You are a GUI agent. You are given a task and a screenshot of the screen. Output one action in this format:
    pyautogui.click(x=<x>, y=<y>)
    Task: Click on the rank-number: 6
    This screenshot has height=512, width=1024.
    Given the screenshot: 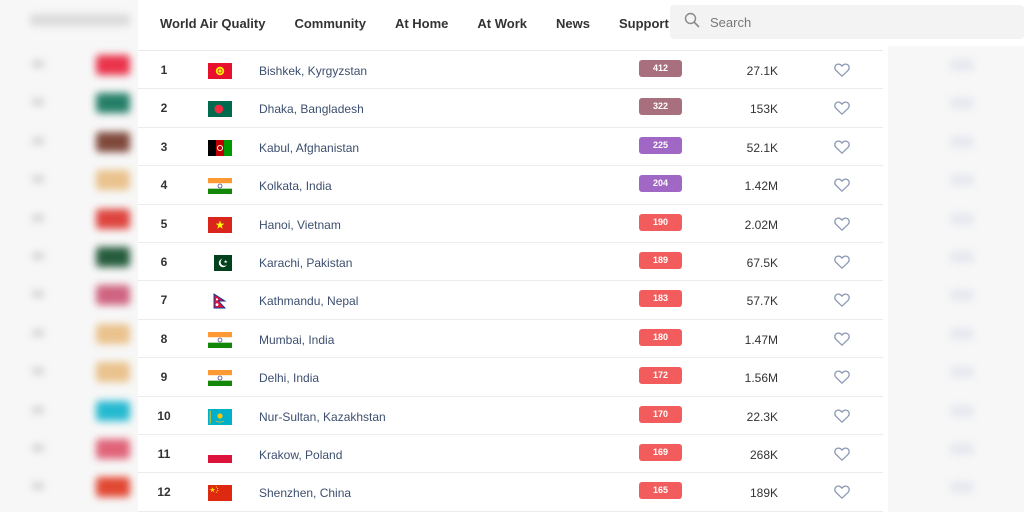 What is the action you would take?
    pyautogui.click(x=164, y=261)
    